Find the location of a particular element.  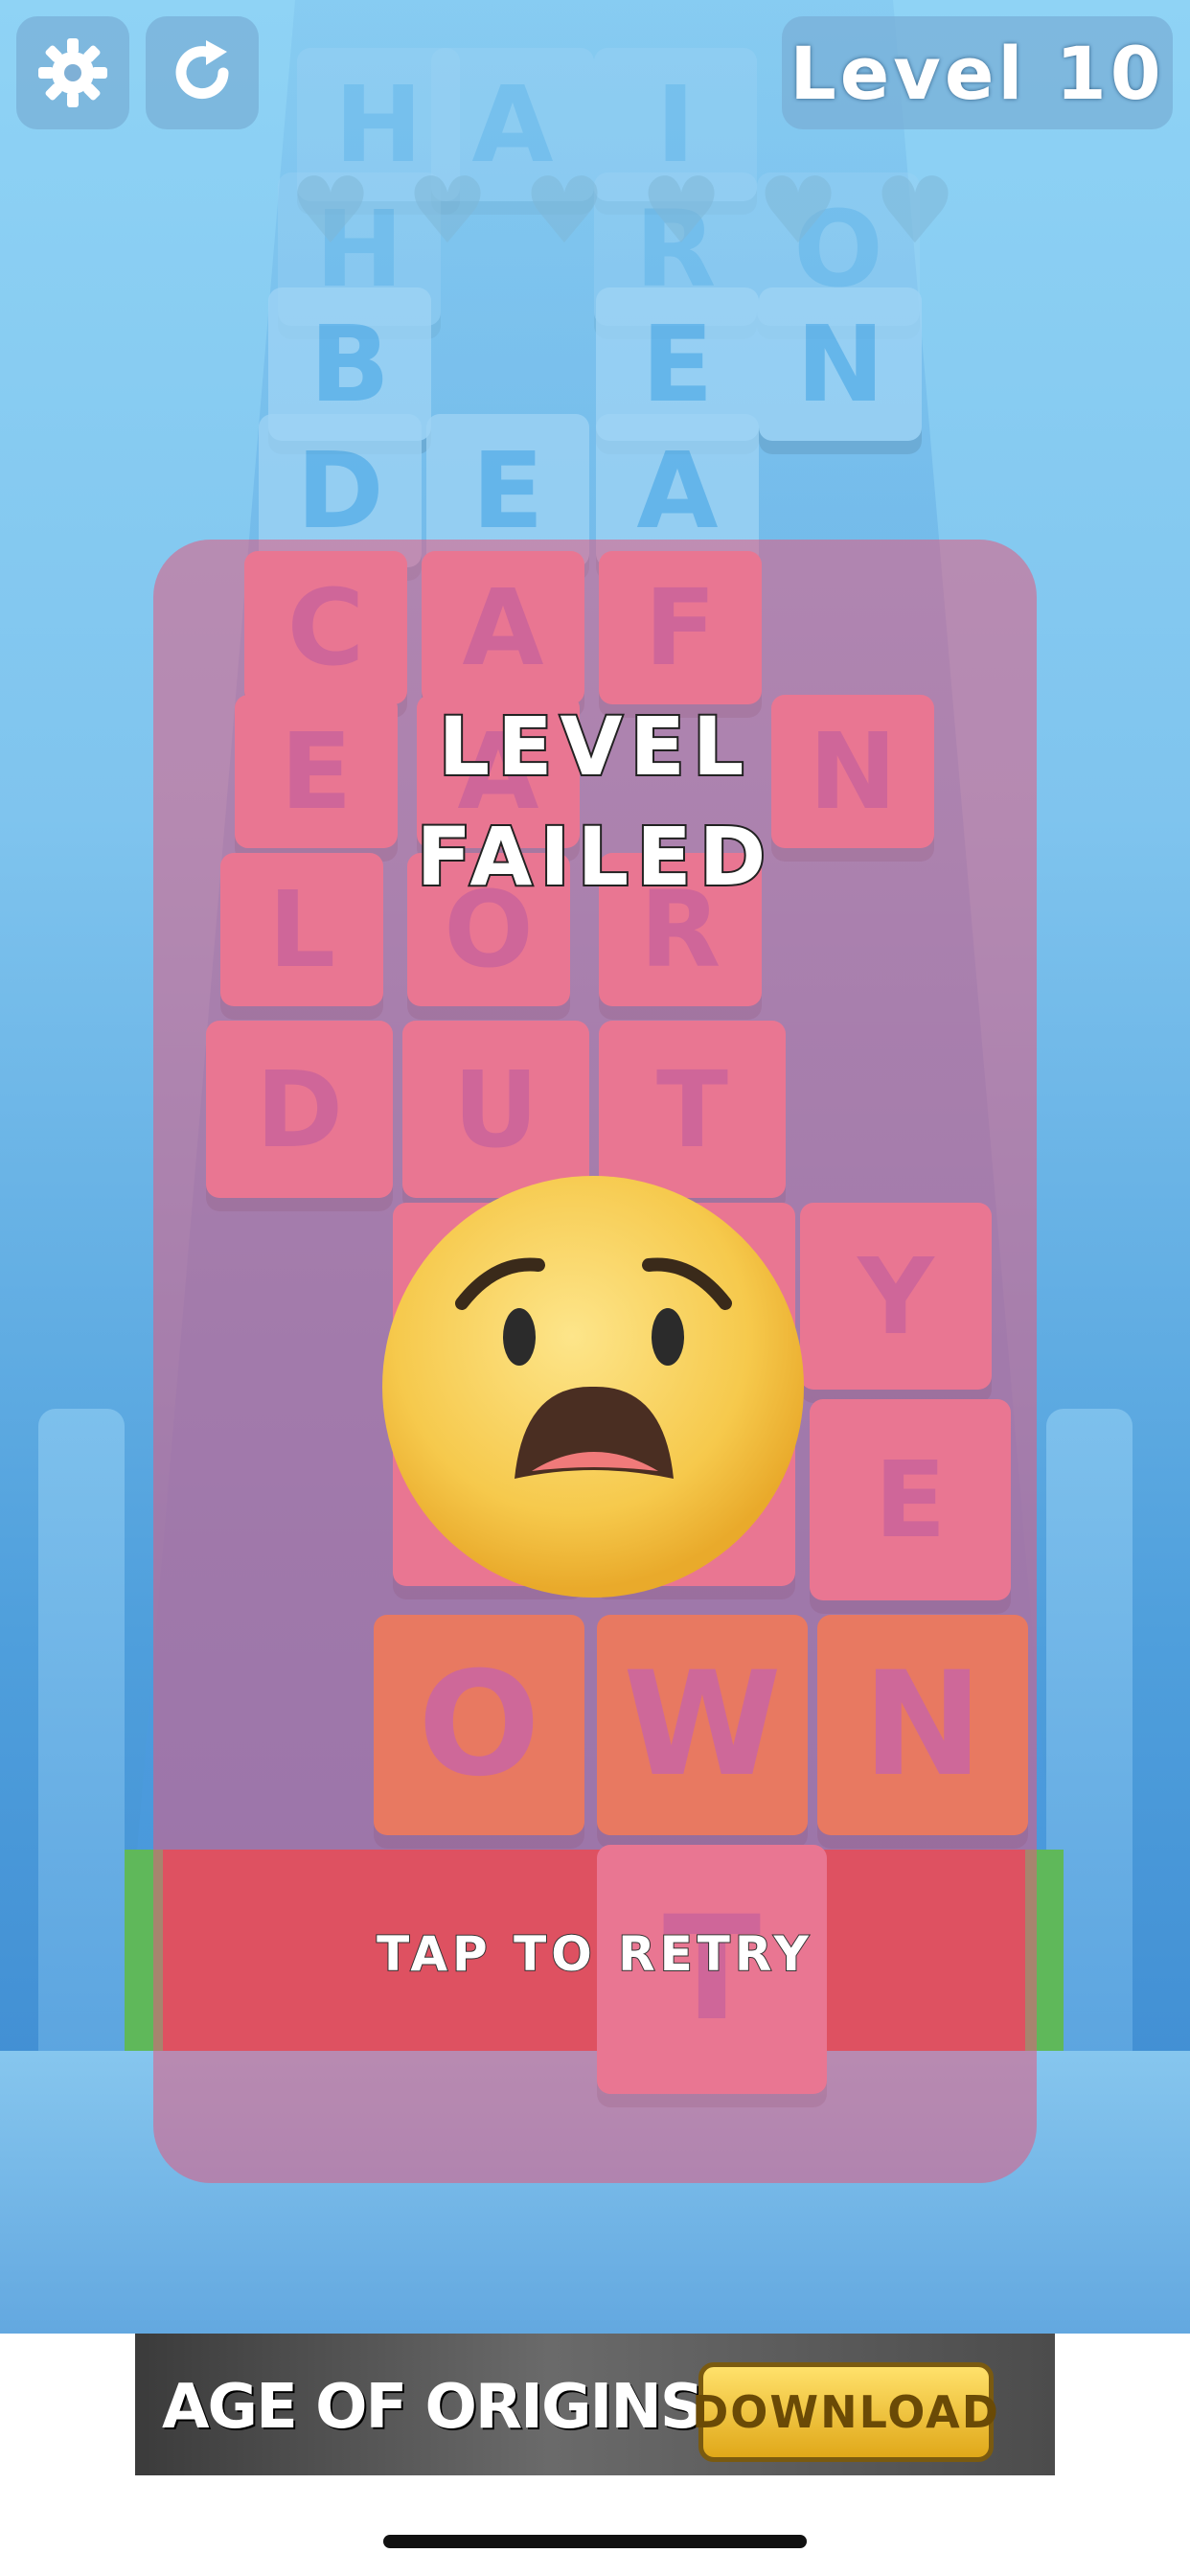

restart-icon is located at coordinates (202, 70).